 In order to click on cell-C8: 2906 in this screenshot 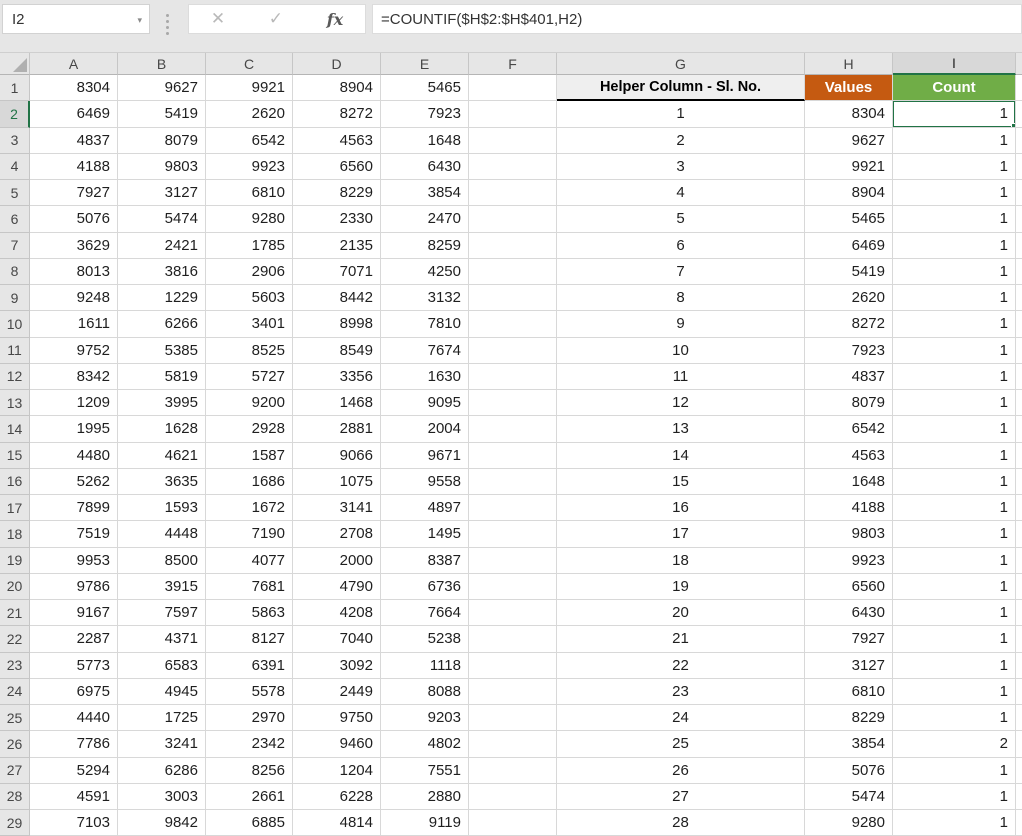, I will do `click(249, 271)`.